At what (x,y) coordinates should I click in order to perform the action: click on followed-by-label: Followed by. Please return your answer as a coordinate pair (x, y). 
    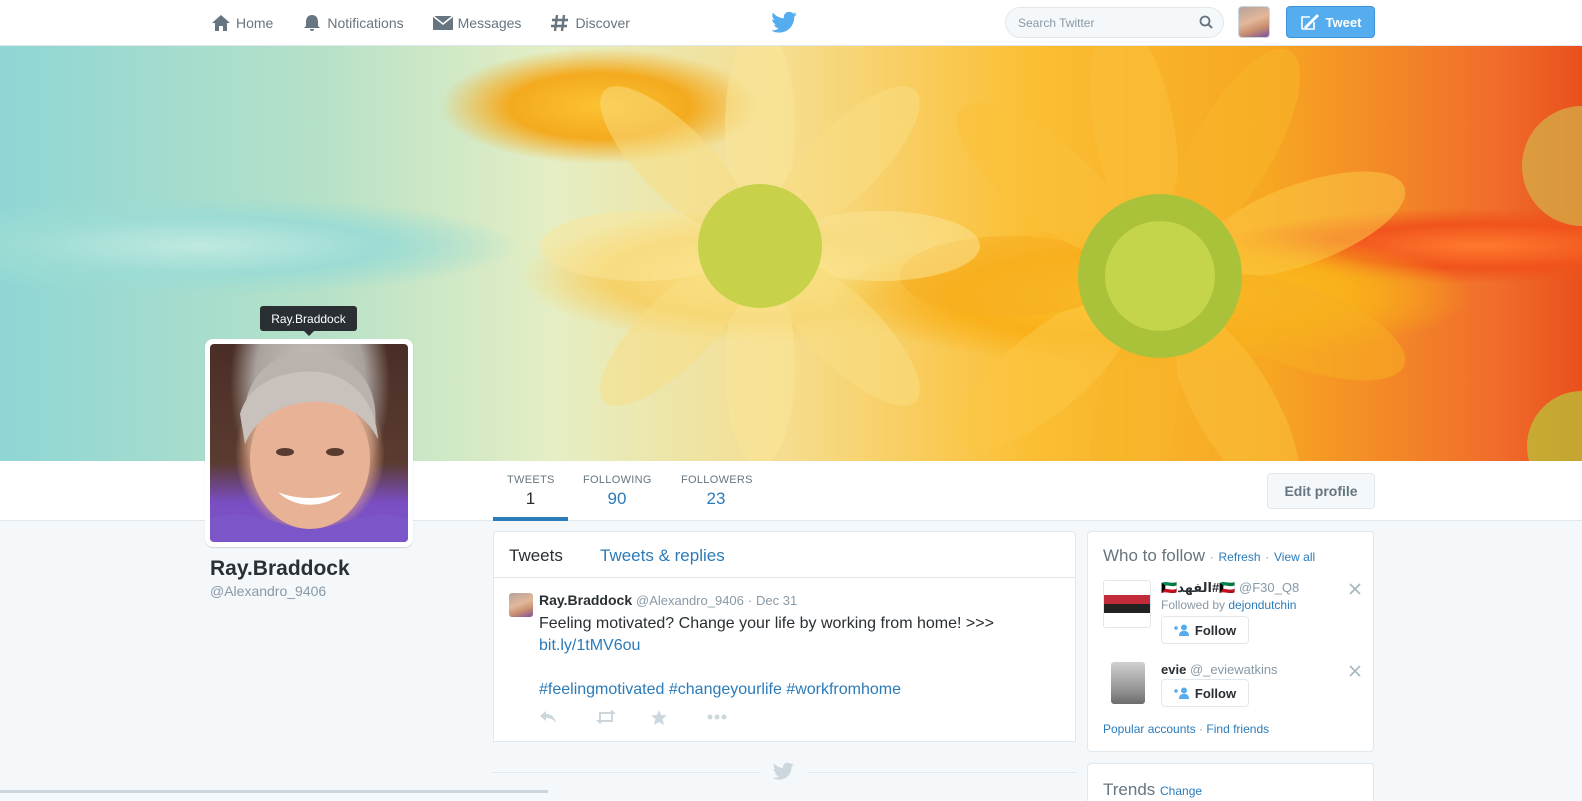
    Looking at the image, I should click on (1193, 605).